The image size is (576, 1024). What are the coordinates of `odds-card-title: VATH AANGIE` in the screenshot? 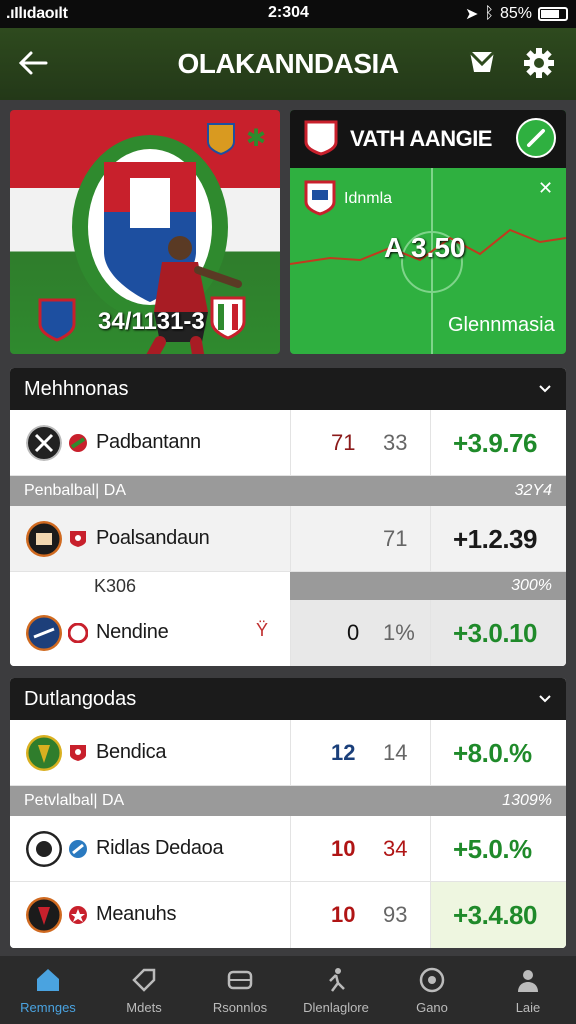 It's located at (421, 138).